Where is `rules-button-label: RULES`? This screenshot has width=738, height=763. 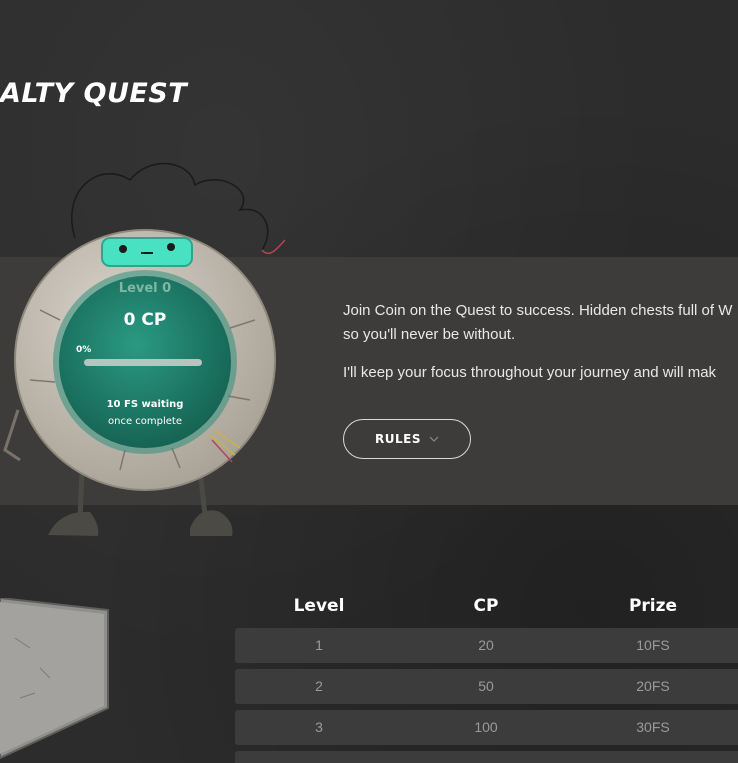
rules-button-label: RULES is located at coordinates (398, 439).